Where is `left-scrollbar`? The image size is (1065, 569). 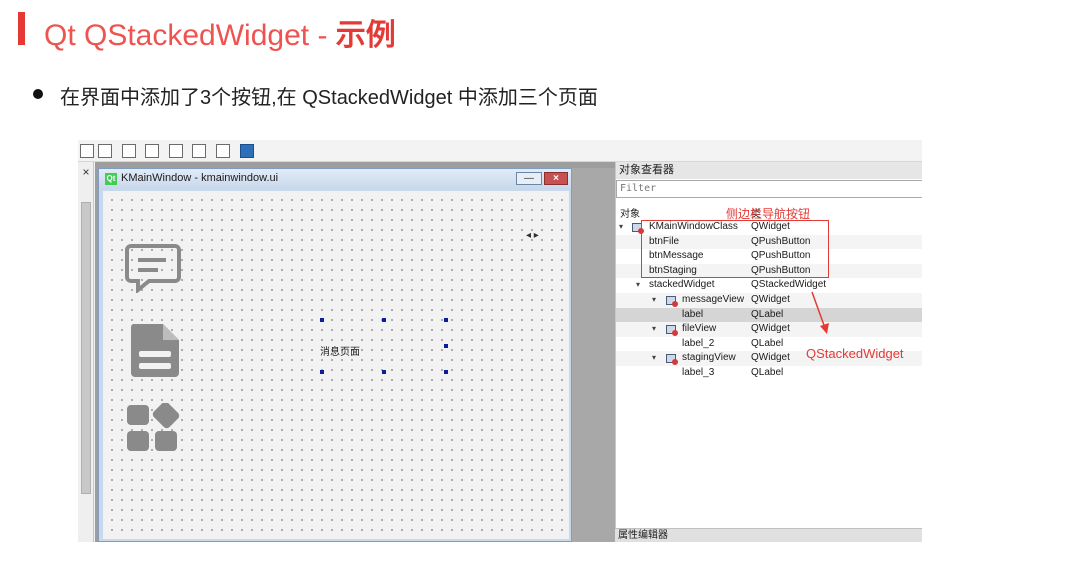
left-scrollbar is located at coordinates (86, 348).